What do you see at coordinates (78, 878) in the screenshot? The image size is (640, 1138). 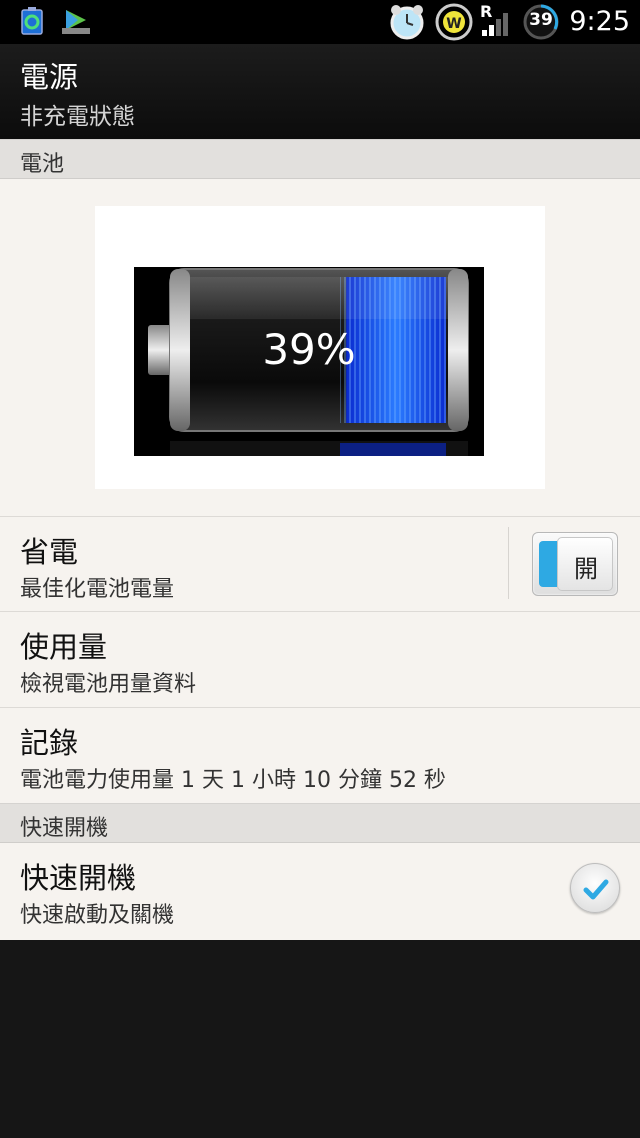 I see `fast-boot-title: 快速開機` at bounding box center [78, 878].